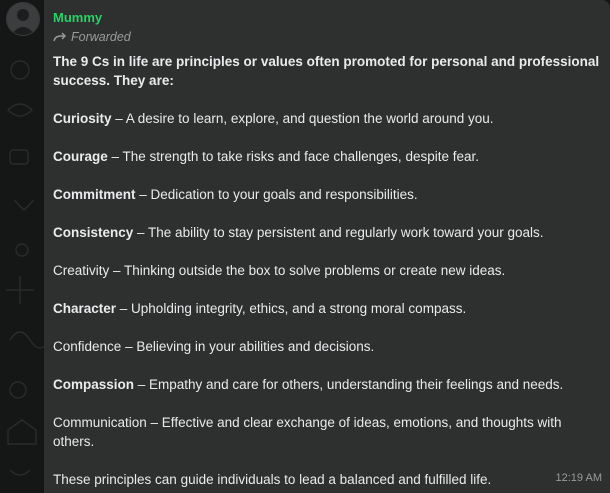  What do you see at coordinates (59, 37) in the screenshot?
I see `forward-arrow-icon` at bounding box center [59, 37].